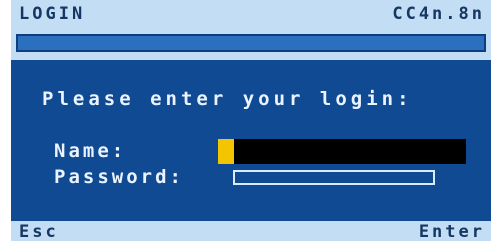  Describe the element at coordinates (52, 14) in the screenshot. I see `page-title: LOGIN` at that location.